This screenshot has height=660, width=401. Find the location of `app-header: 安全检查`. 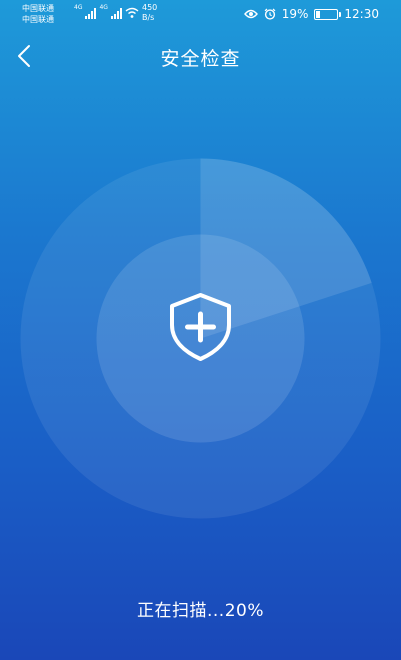

app-header: 安全检查 is located at coordinates (200, 56).